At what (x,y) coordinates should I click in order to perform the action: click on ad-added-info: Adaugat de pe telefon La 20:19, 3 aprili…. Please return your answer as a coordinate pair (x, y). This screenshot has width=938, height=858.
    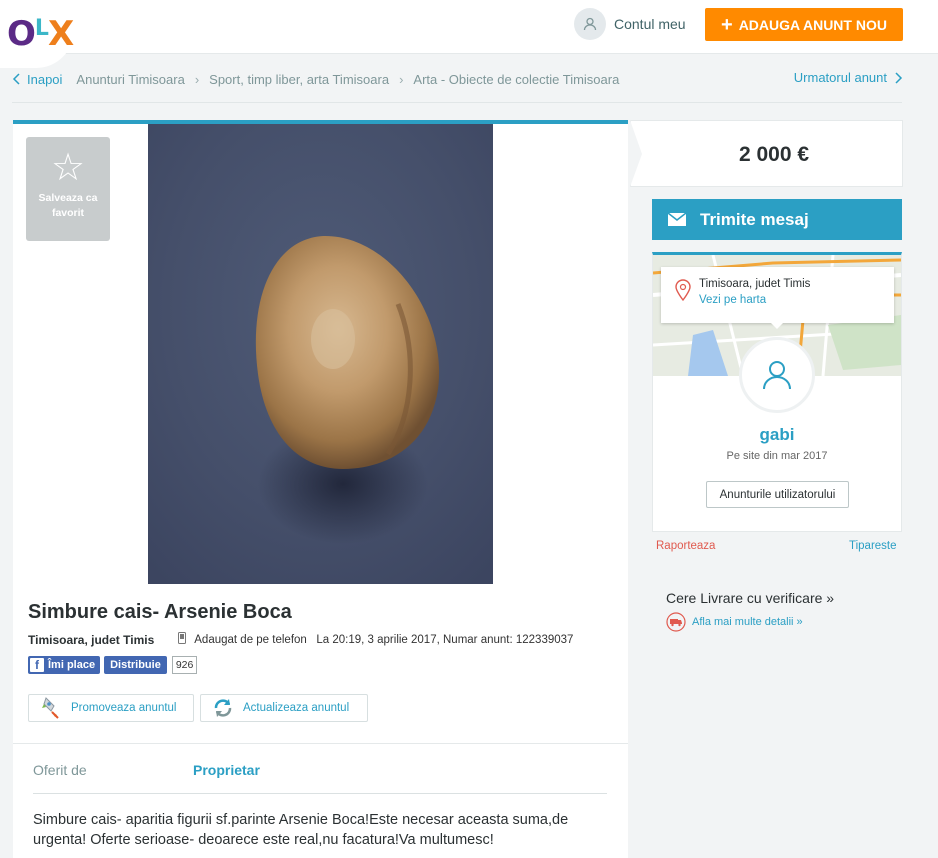
    Looking at the image, I should click on (384, 639).